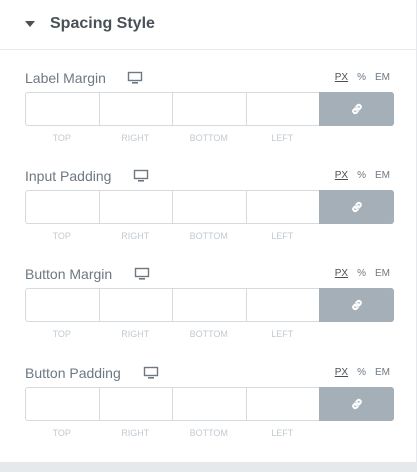 The width and height of the screenshot is (417, 472). Describe the element at coordinates (102, 23) in the screenshot. I see `section-title: Spacing Style` at that location.